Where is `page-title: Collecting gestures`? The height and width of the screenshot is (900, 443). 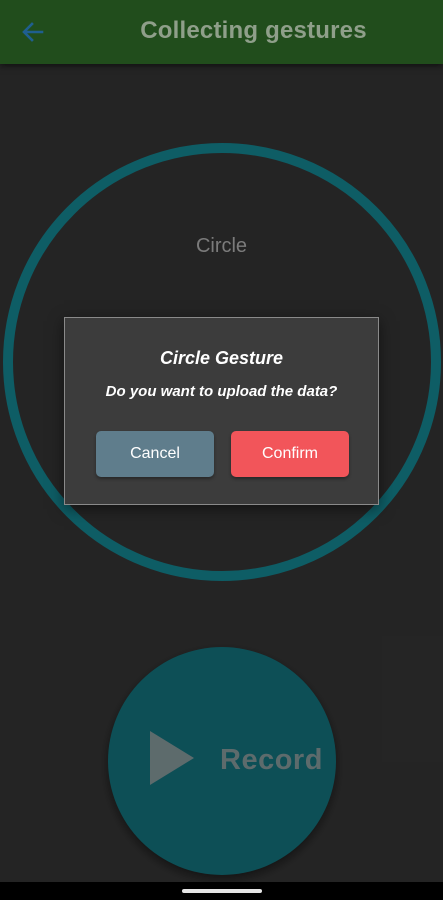
page-title: Collecting gestures is located at coordinates (253, 30).